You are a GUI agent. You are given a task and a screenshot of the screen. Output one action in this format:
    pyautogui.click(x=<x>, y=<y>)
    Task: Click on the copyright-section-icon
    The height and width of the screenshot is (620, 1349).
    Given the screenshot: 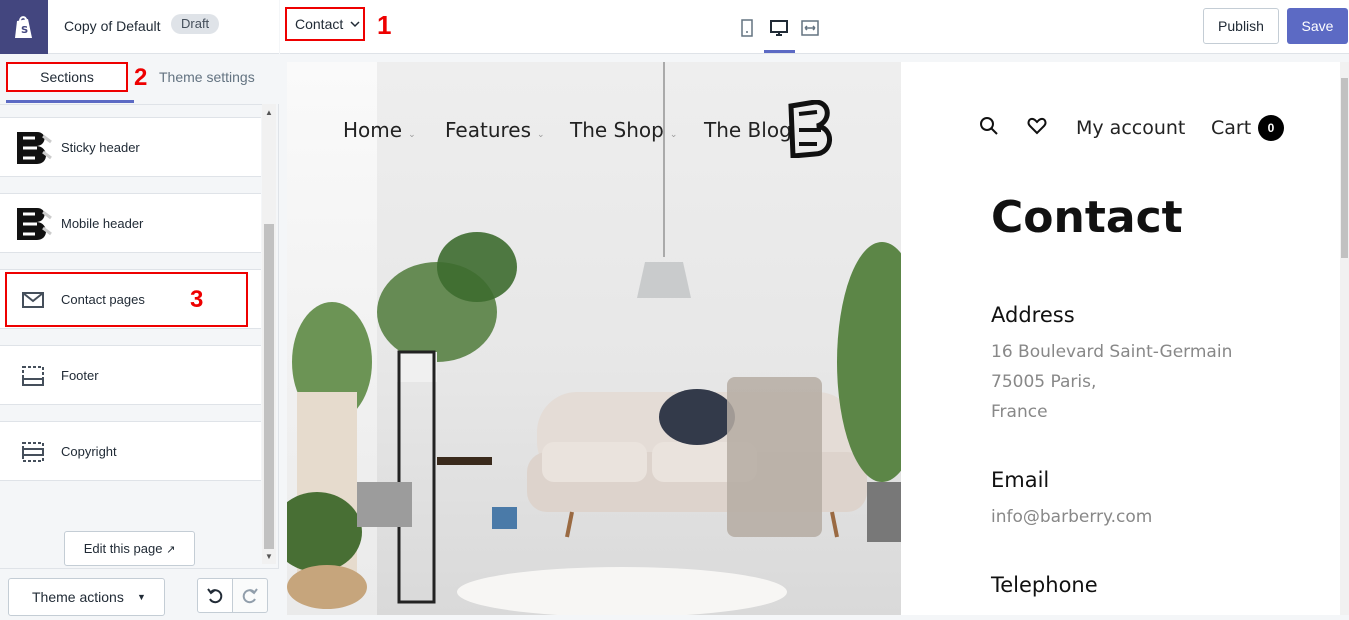 What is the action you would take?
    pyautogui.click(x=33, y=452)
    